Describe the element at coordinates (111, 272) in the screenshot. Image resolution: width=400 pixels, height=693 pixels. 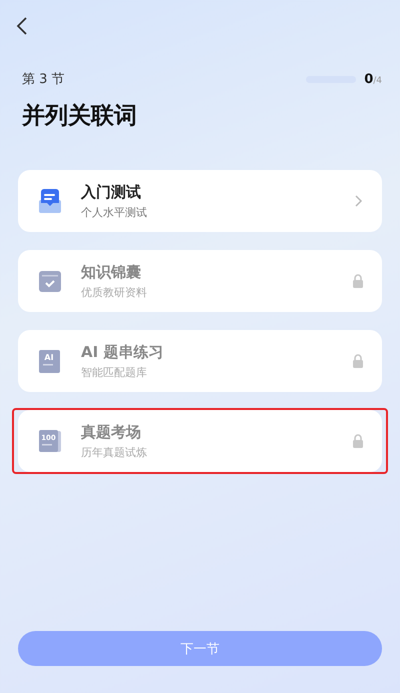
I see `card-title: 知识锦囊` at that location.